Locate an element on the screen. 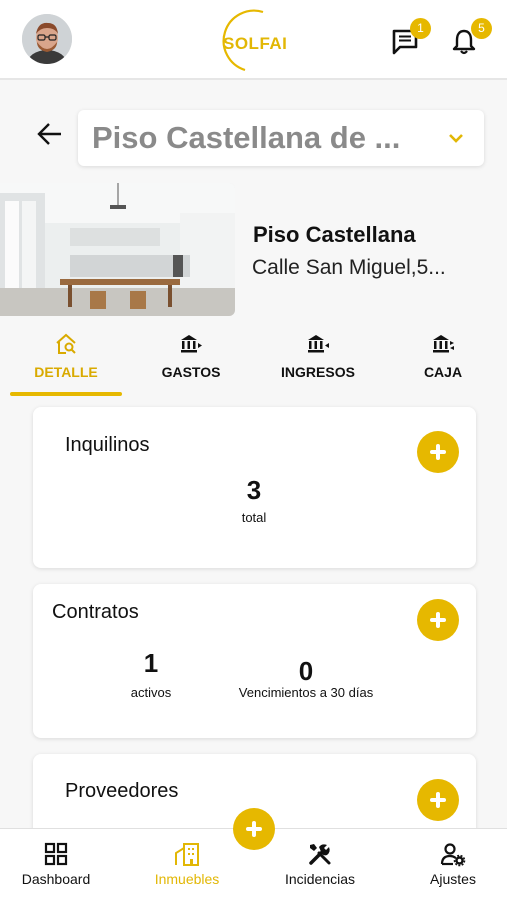 Image resolution: width=507 pixels, height=900 pixels. avatar is located at coordinates (47, 39).